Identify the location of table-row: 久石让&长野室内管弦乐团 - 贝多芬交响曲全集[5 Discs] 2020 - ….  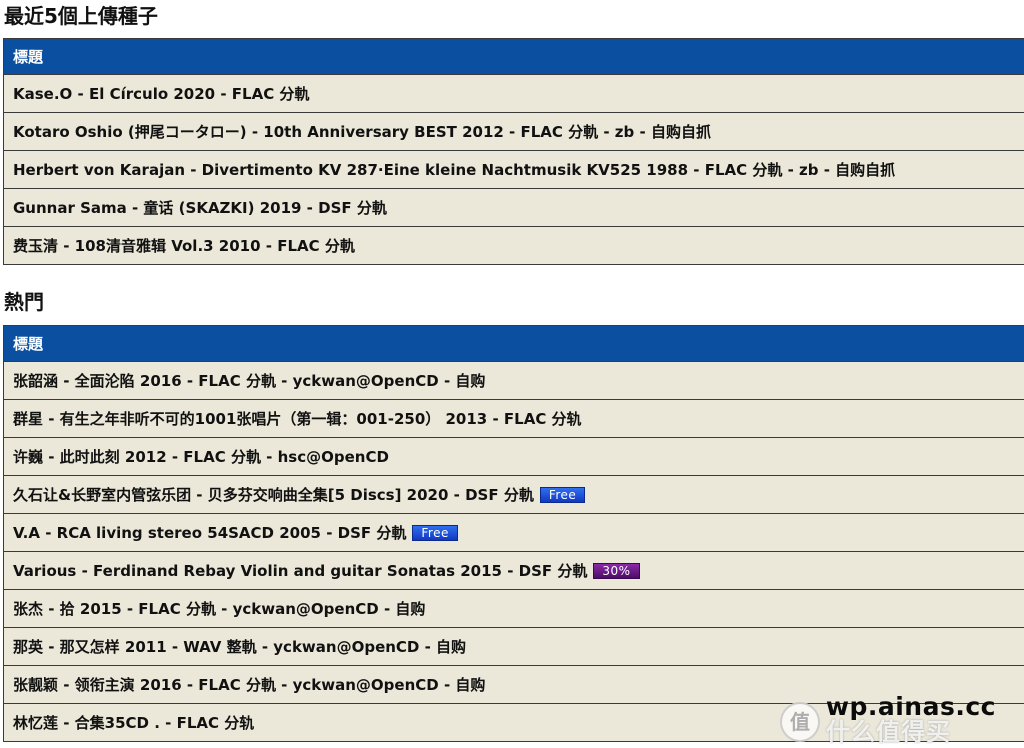
(514, 495).